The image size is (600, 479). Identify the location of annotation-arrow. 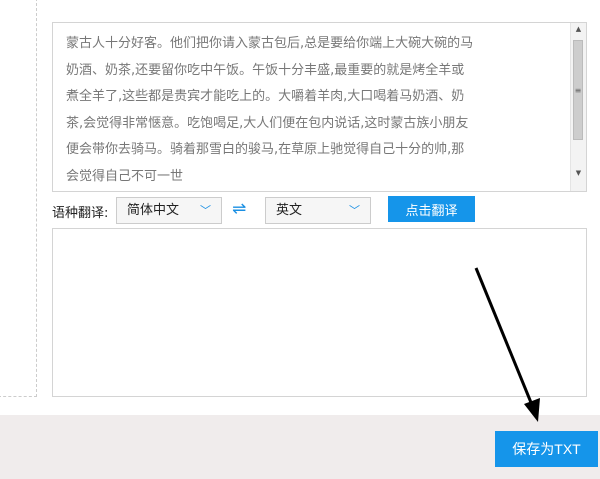
(507, 344).